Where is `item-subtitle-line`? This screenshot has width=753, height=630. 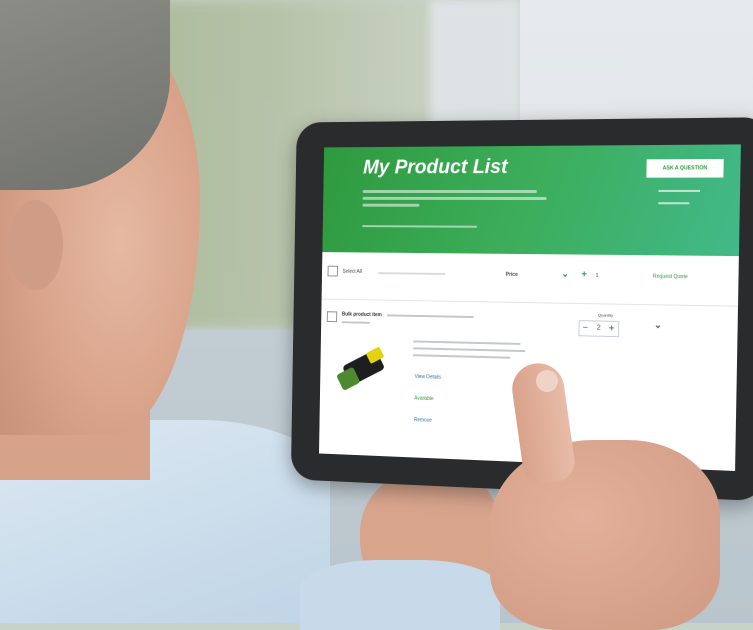
item-subtitle-line is located at coordinates (430, 316).